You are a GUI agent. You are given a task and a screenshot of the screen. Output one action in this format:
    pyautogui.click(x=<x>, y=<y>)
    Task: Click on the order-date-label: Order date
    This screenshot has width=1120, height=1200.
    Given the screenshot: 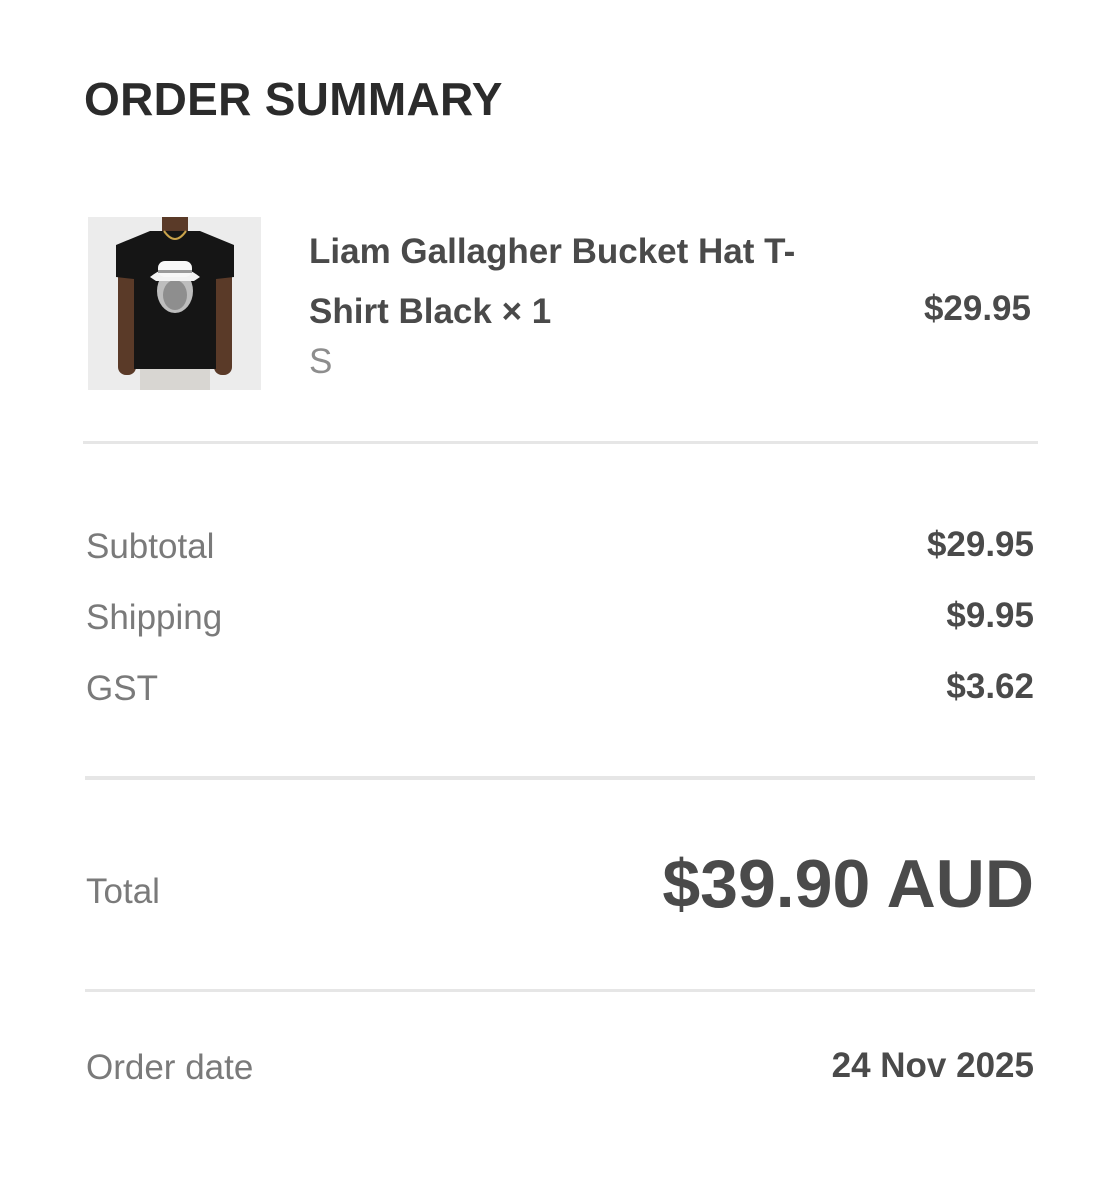 What is the action you would take?
    pyautogui.click(x=170, y=1067)
    